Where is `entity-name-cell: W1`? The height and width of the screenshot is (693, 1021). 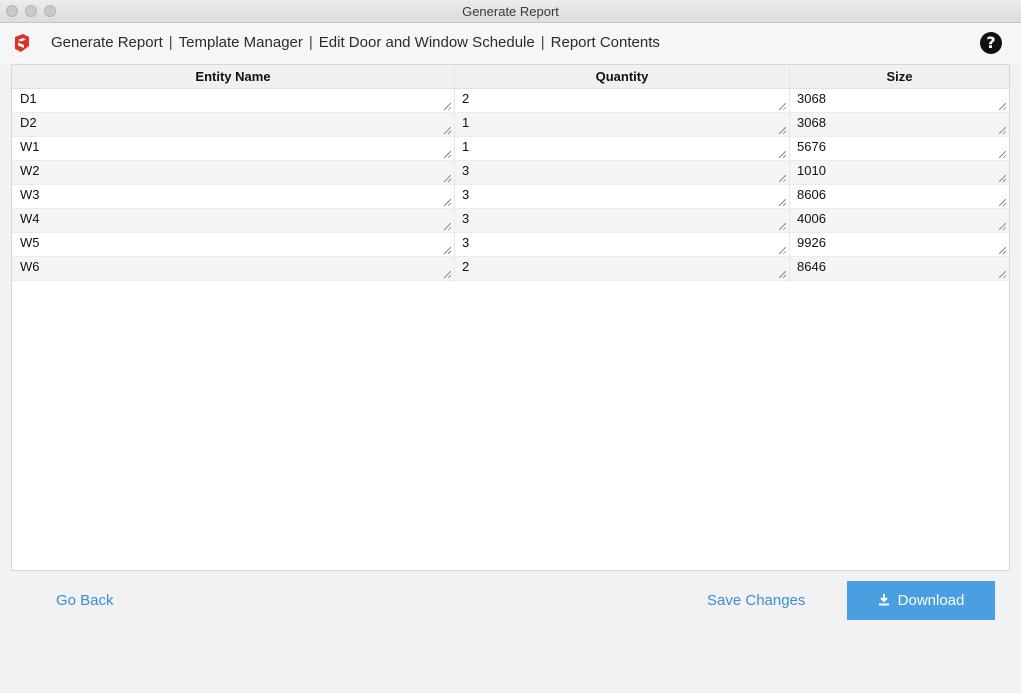 entity-name-cell: W1 is located at coordinates (233, 149).